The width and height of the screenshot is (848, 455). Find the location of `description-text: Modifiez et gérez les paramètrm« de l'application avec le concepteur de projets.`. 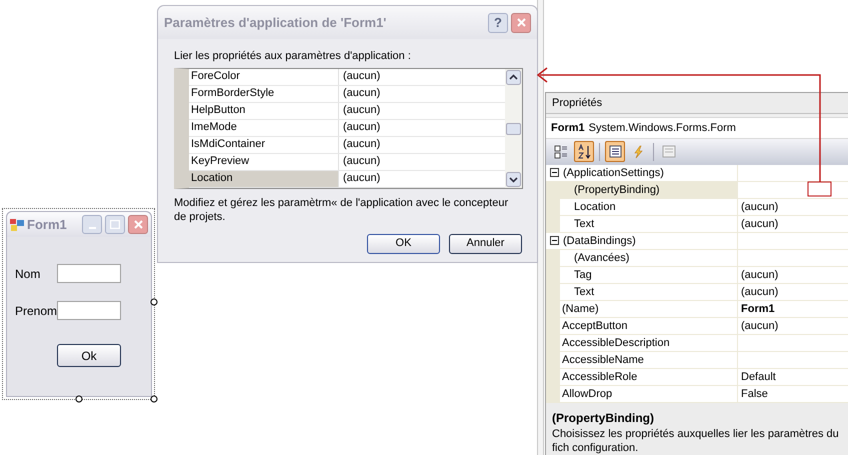

description-text: Modifiez et gérez les paramètrm« de l'application avec le concepteur de projets. is located at coordinates (342, 210).